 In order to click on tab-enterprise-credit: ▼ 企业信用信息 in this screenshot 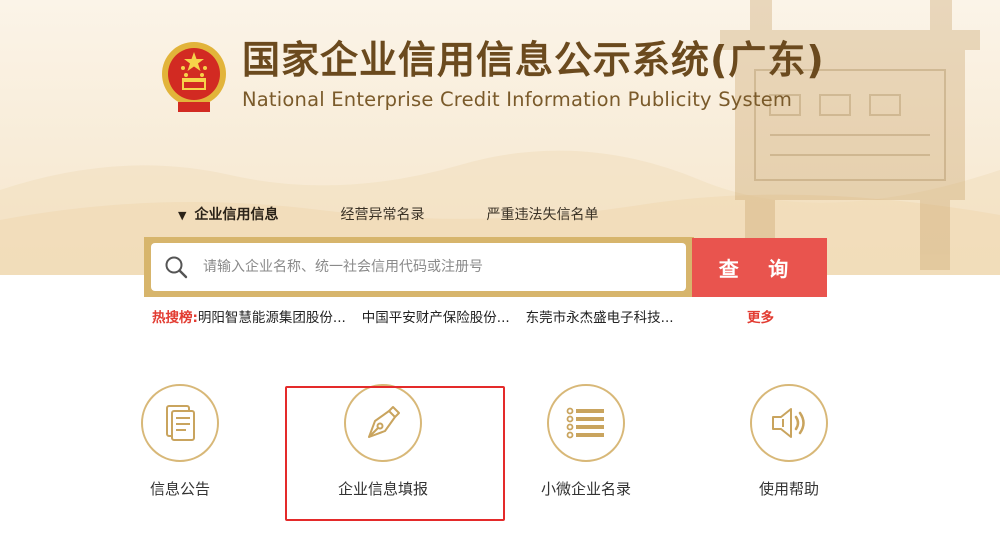, I will do `click(228, 214)`.